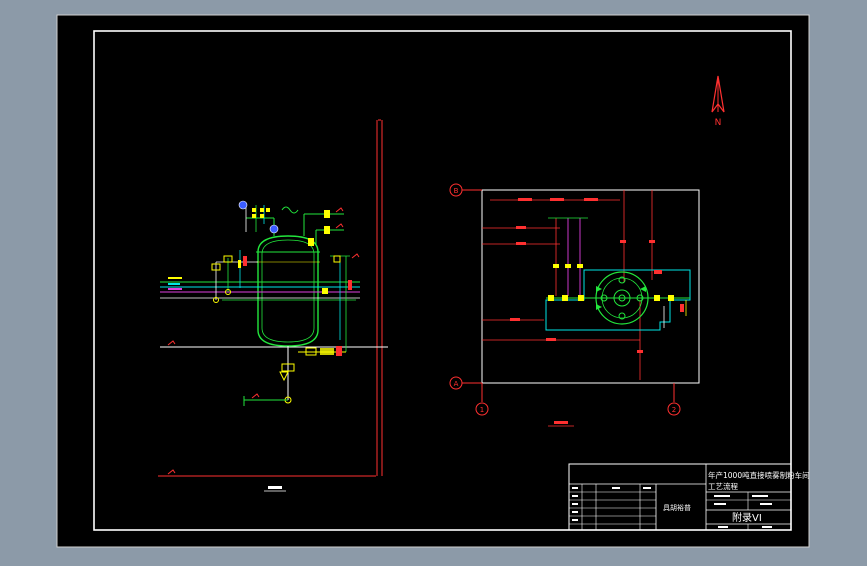  Describe the element at coordinates (718, 123) in the screenshot. I see `north-label: N` at that location.